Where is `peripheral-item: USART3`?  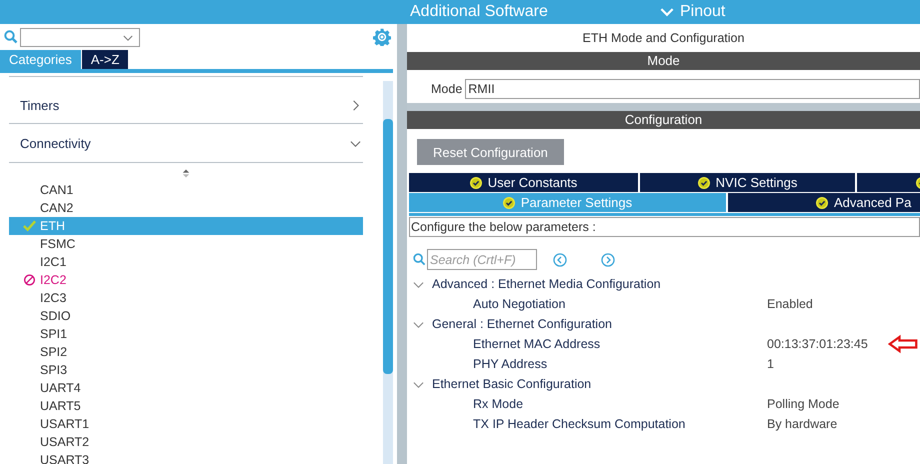 peripheral-item: USART3 is located at coordinates (186, 457).